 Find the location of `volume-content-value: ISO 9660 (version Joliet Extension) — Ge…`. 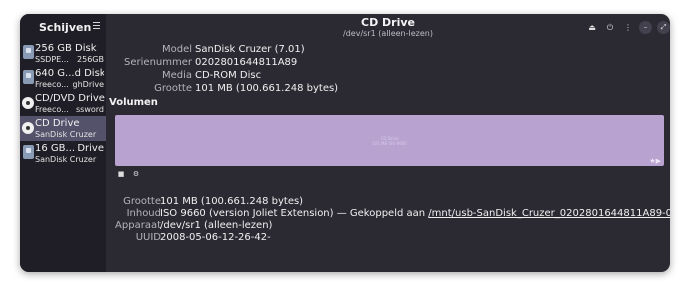

volume-content-value: ISO 9660 (version Joliet Extension) — Ge… is located at coordinates (415, 214).